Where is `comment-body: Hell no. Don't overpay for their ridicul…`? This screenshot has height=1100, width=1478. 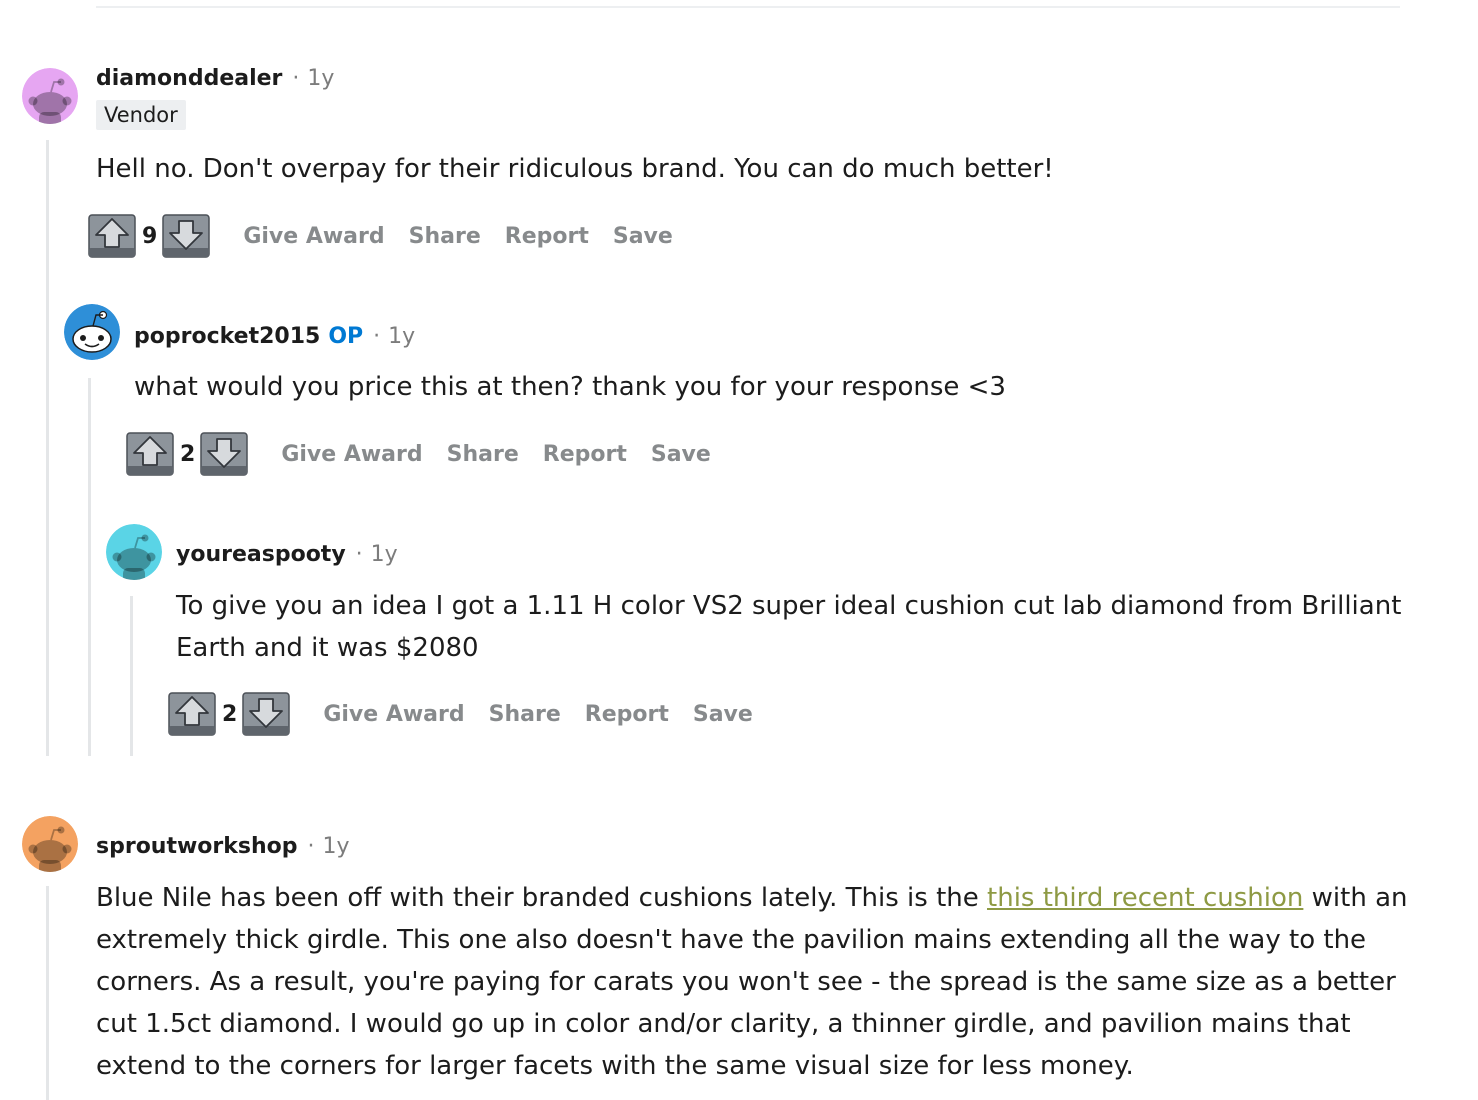
comment-body: Hell no. Don't overpay for their ridicul… is located at coordinates (575, 169).